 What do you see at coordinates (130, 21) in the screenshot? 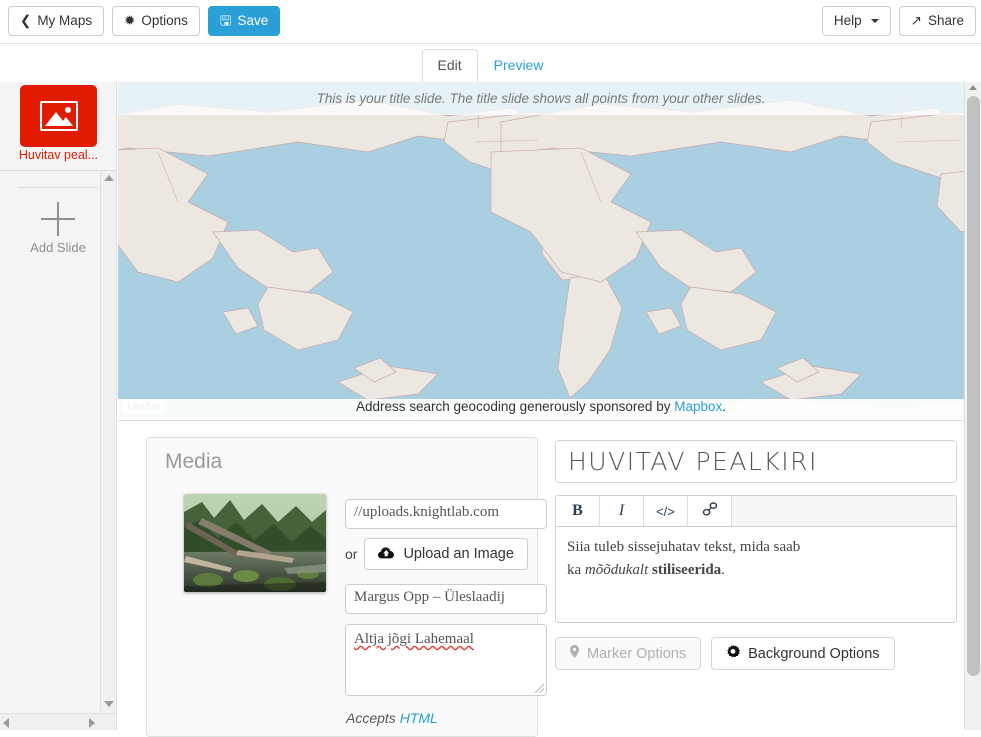
I see `gear-icon: ✹` at bounding box center [130, 21].